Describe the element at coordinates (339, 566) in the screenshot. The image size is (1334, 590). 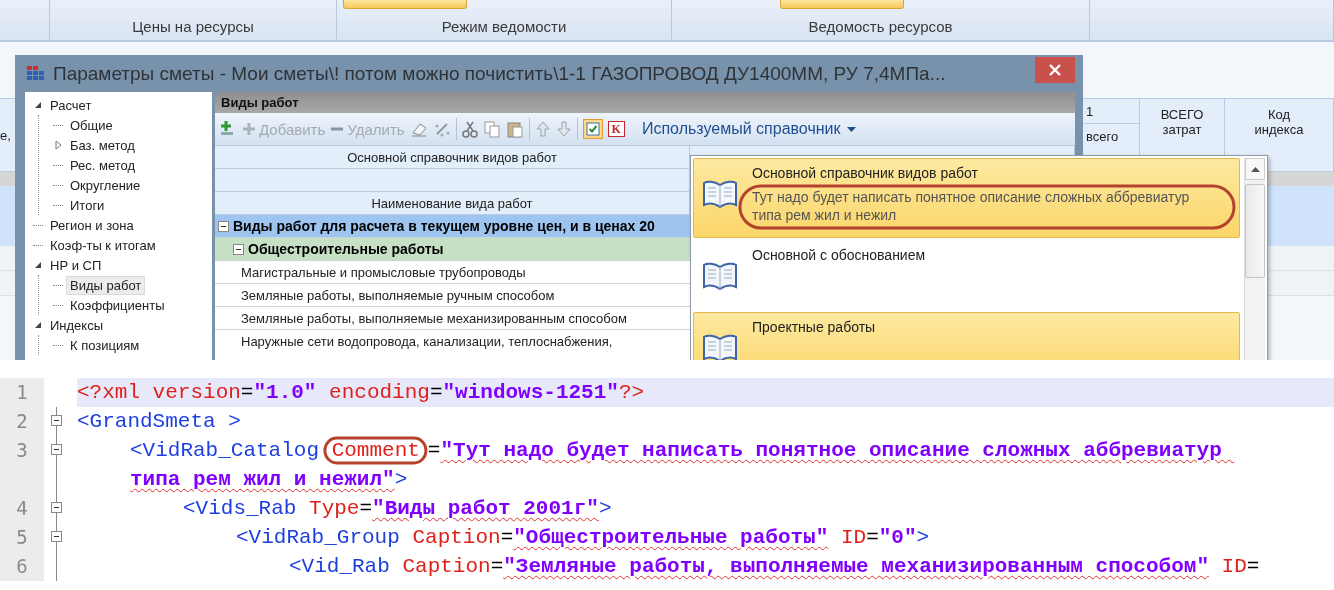
I see `xml-tag: <Vid_Rab` at that location.